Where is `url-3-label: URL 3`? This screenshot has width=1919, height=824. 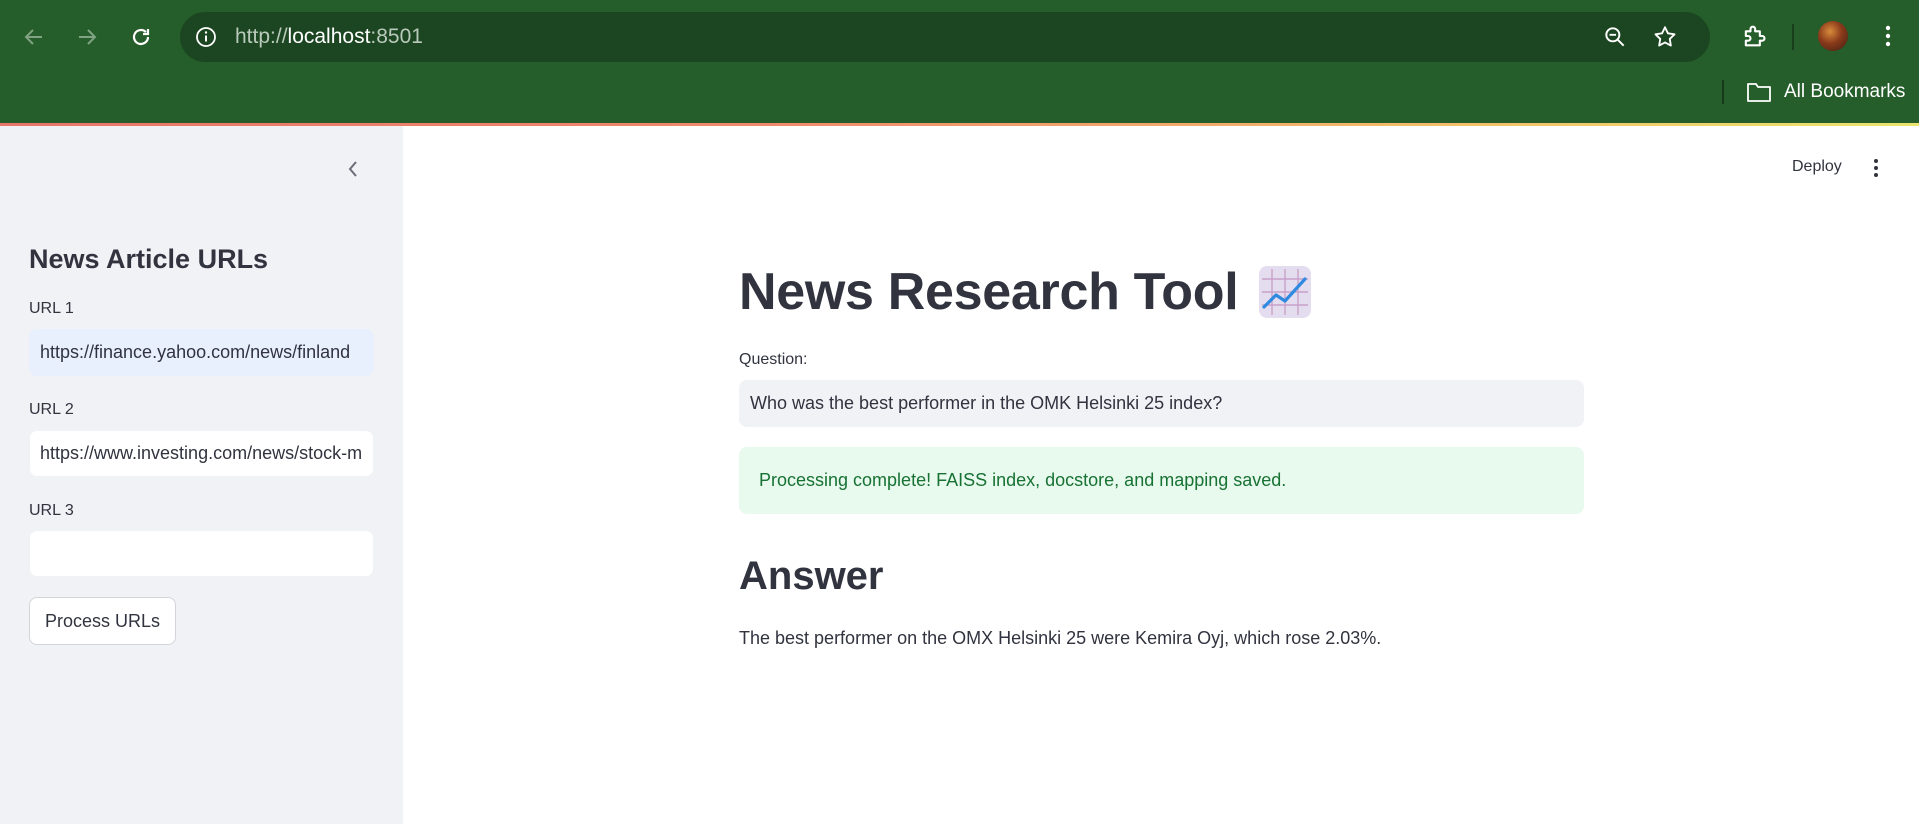 url-3-label: URL 3 is located at coordinates (51, 510).